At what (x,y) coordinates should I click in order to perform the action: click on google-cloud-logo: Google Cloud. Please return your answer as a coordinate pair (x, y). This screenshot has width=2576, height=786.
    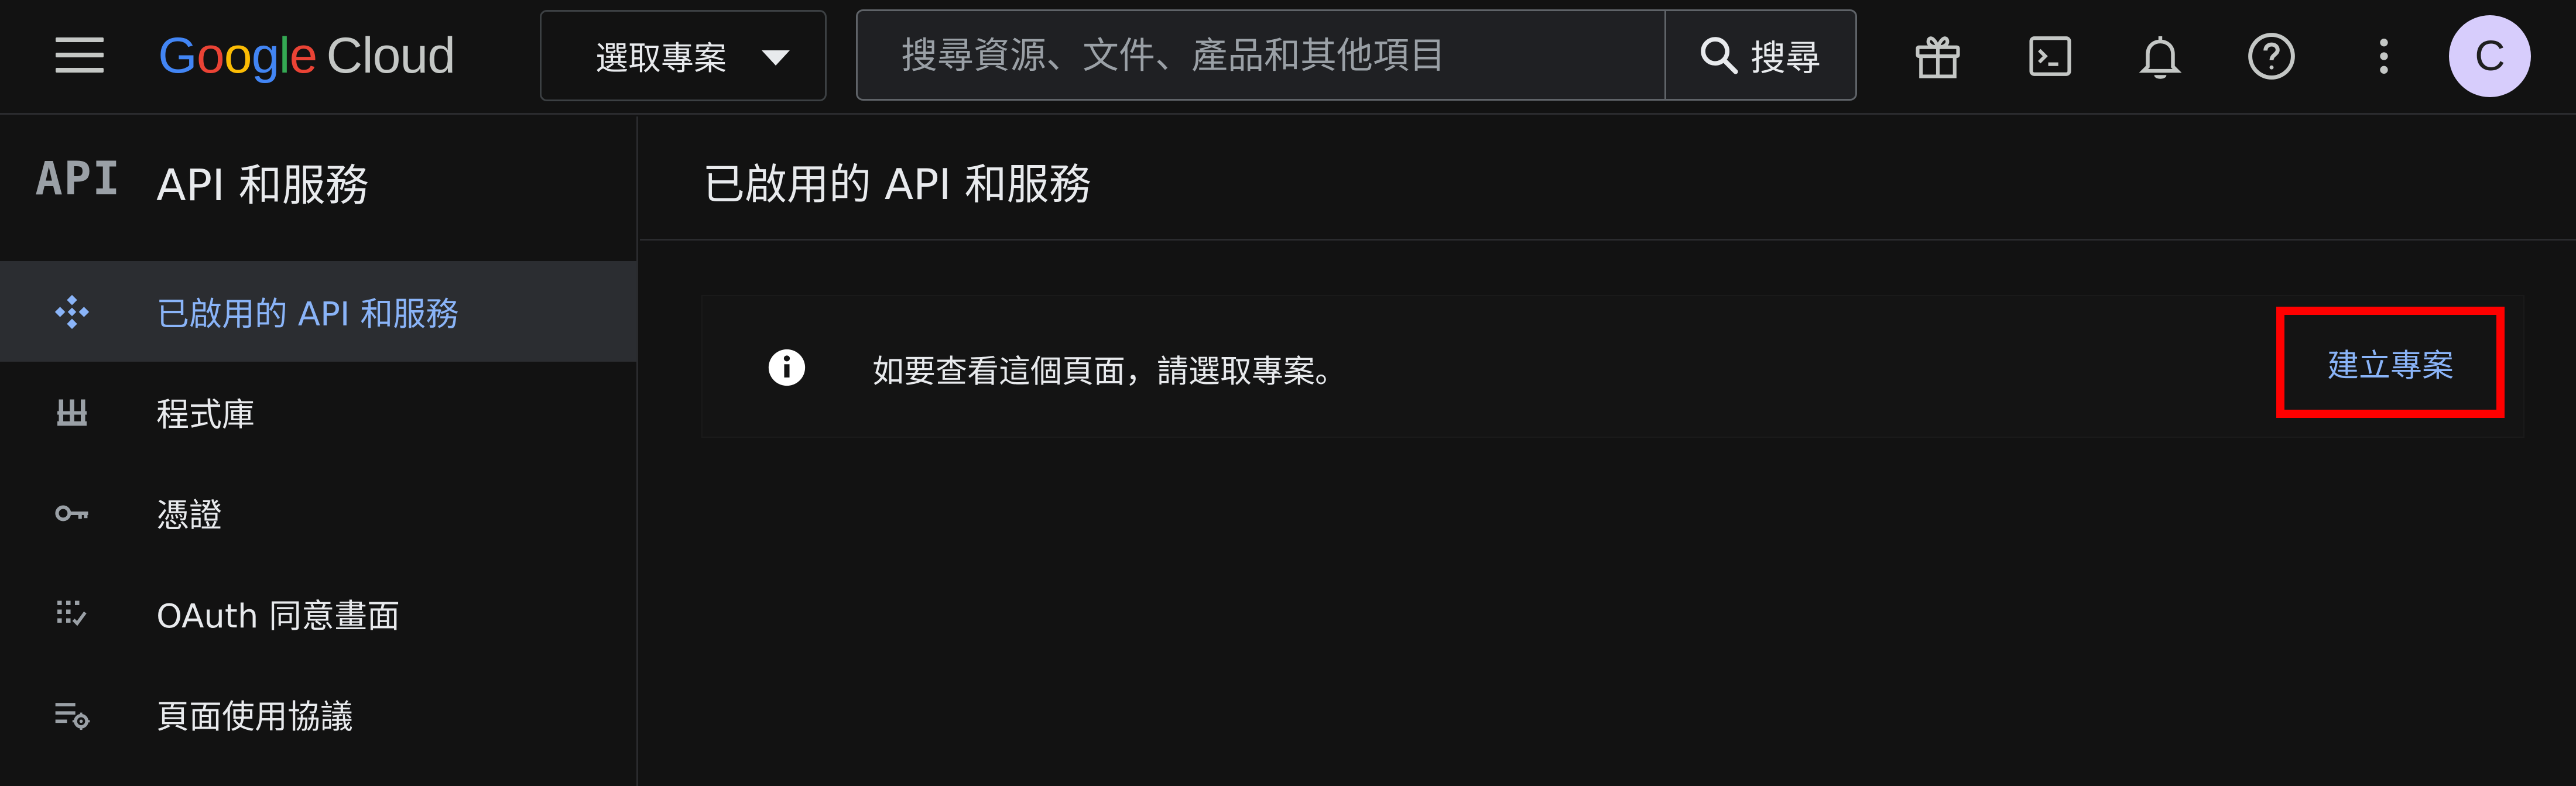
    Looking at the image, I should click on (306, 55).